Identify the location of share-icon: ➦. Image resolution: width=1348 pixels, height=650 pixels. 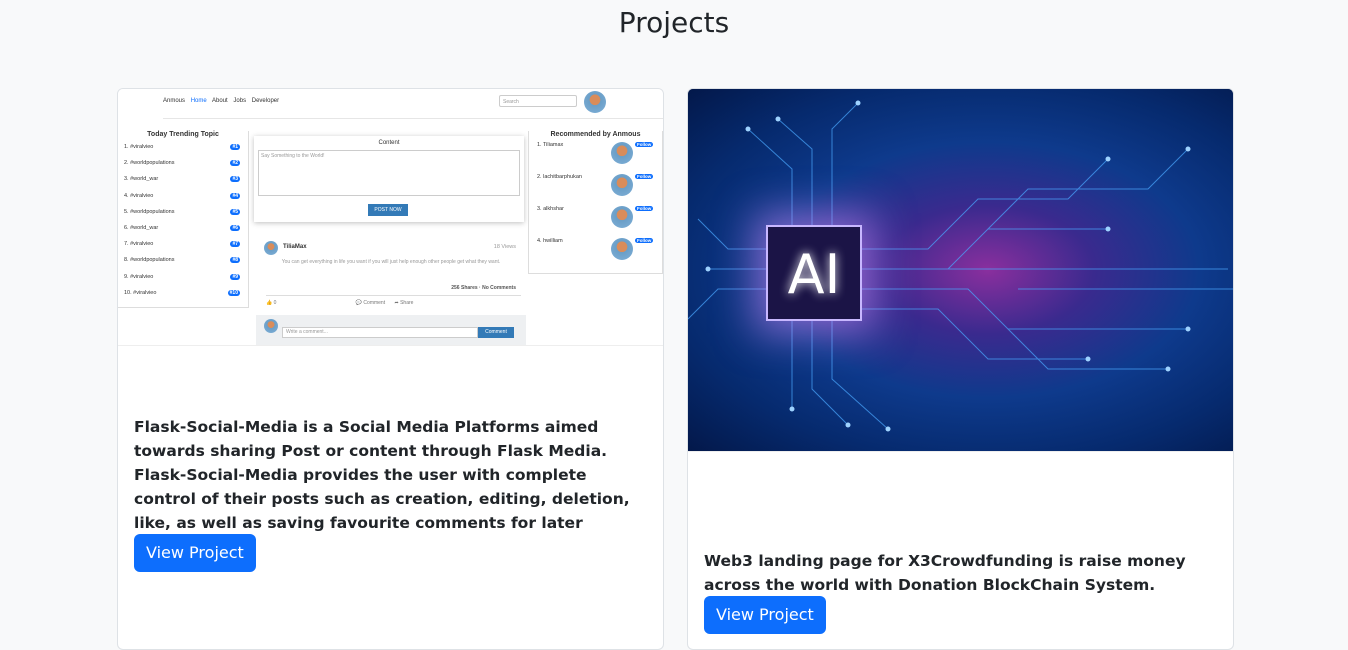
(396, 303).